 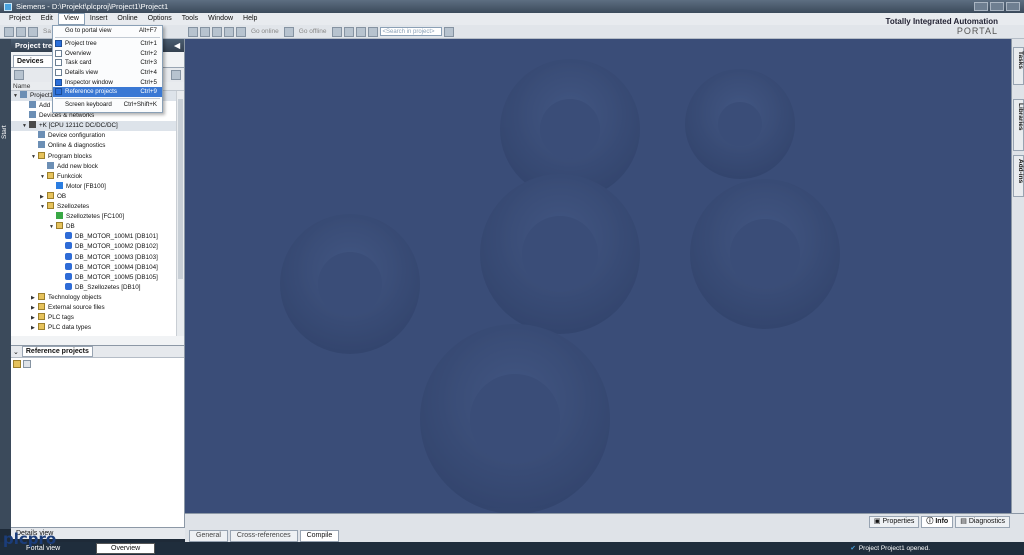 What do you see at coordinates (21, 31) in the screenshot?
I see `open-project-icon` at bounding box center [21, 31].